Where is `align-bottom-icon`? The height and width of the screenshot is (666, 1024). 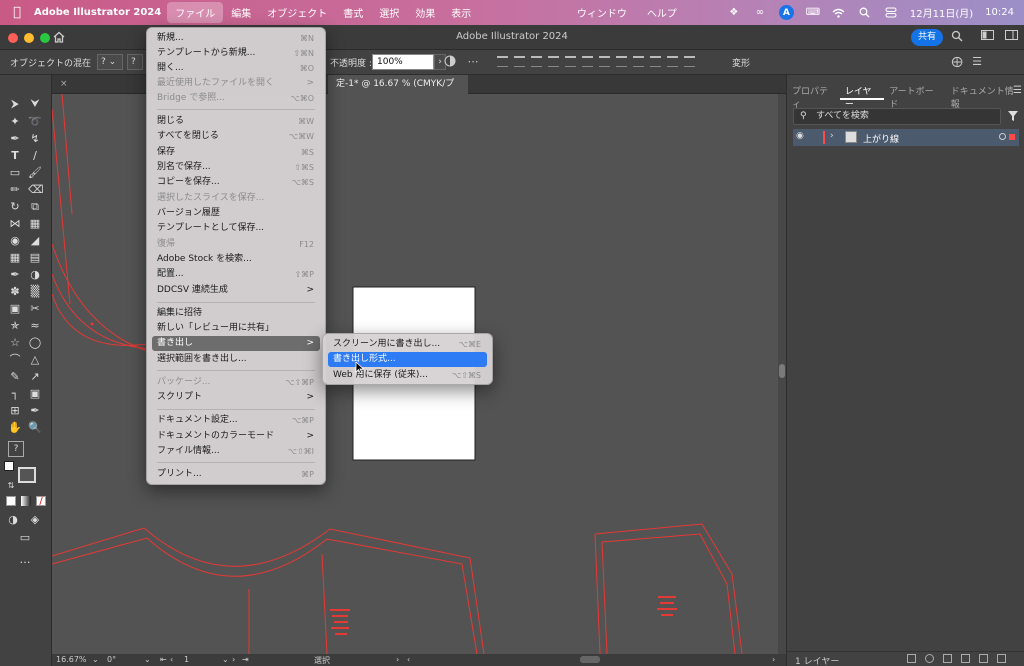
align-bottom-icon is located at coordinates (587, 61).